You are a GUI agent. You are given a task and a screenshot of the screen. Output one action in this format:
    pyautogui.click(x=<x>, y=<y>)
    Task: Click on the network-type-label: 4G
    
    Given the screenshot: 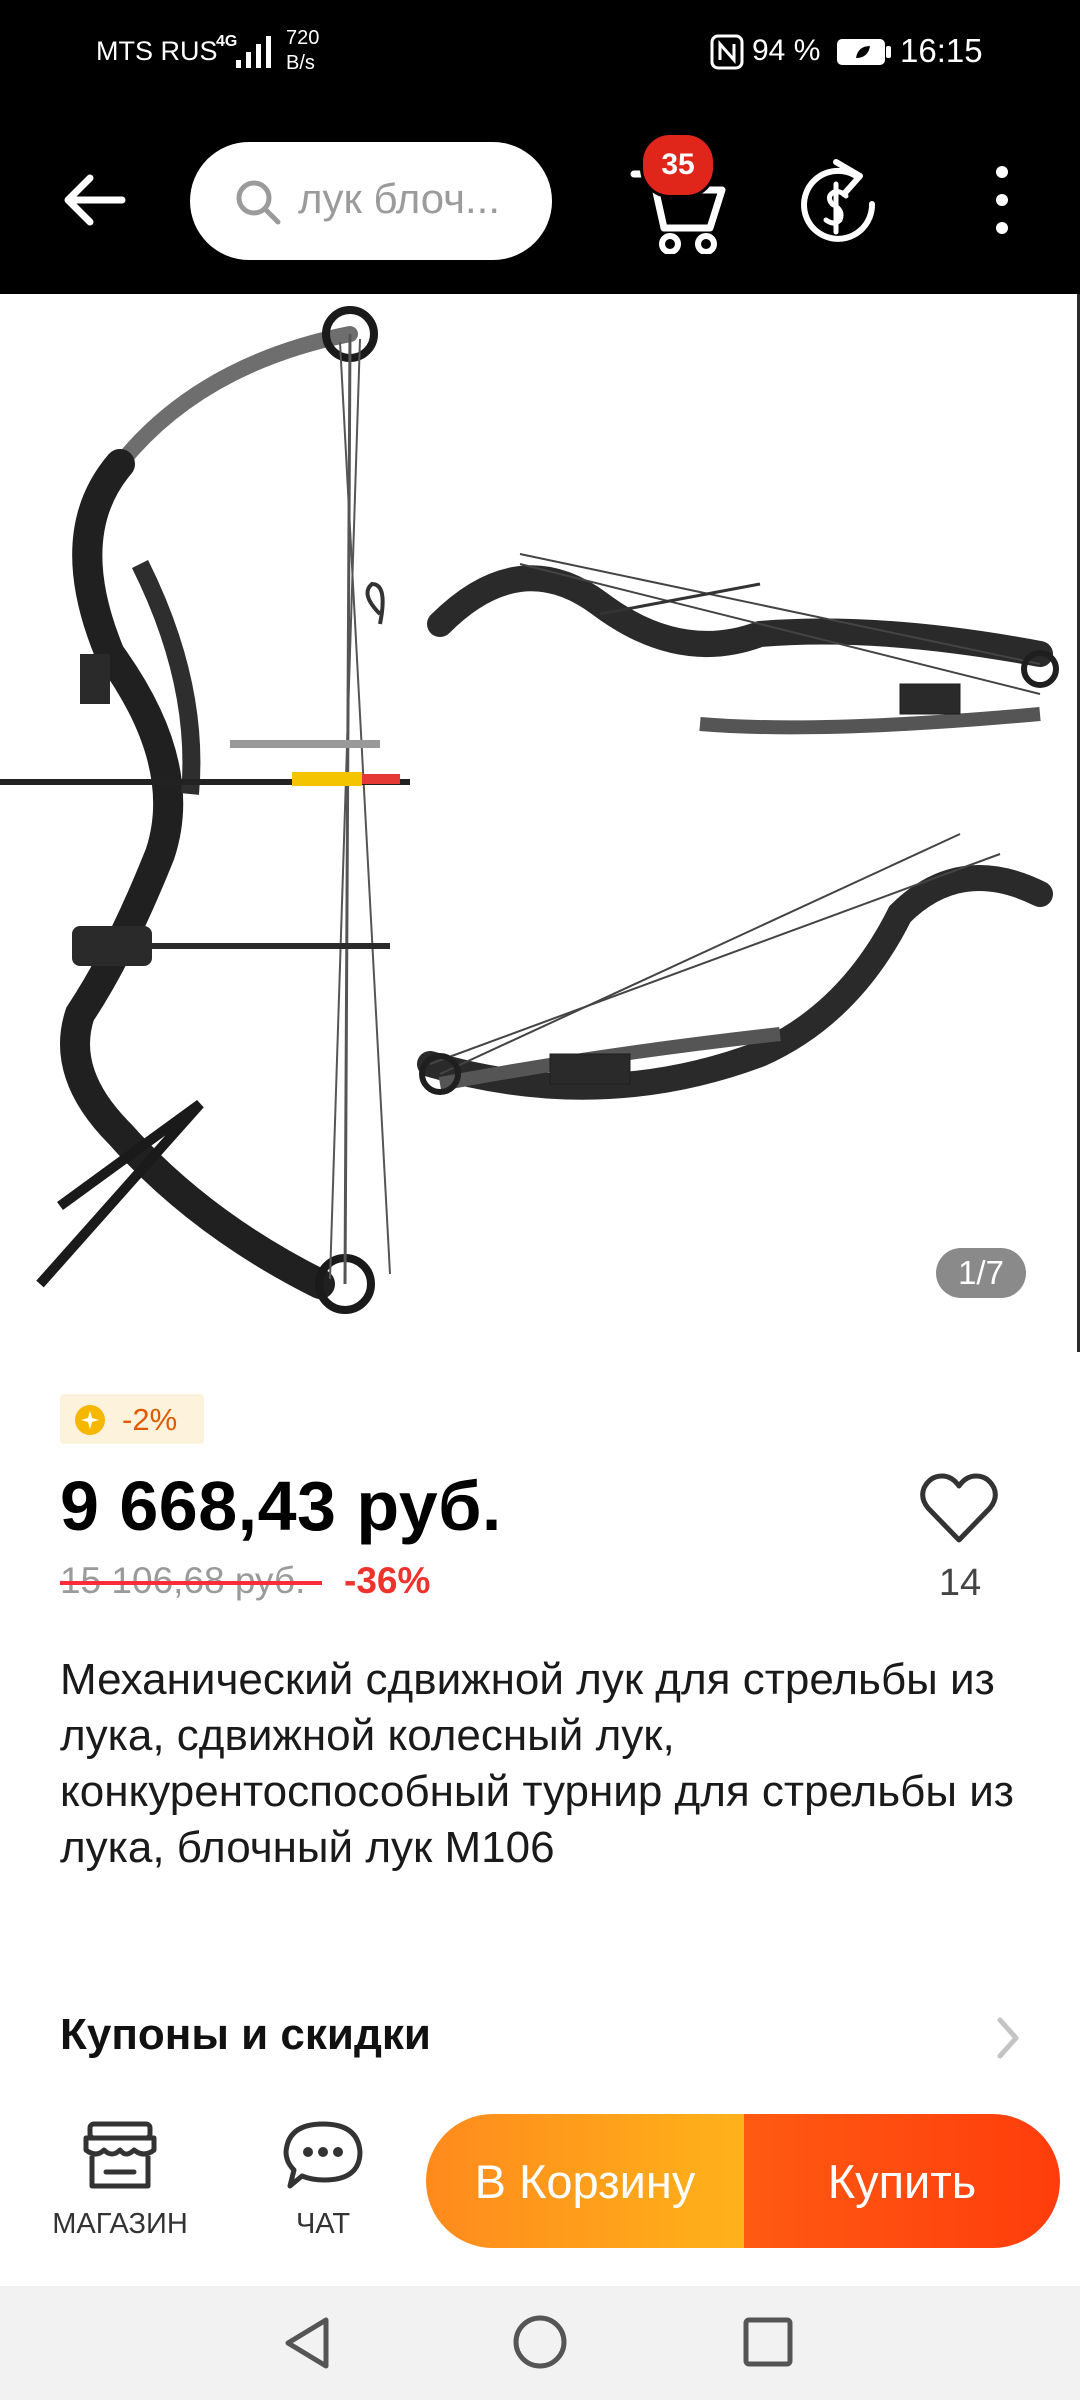 What is the action you would take?
    pyautogui.click(x=227, y=41)
    